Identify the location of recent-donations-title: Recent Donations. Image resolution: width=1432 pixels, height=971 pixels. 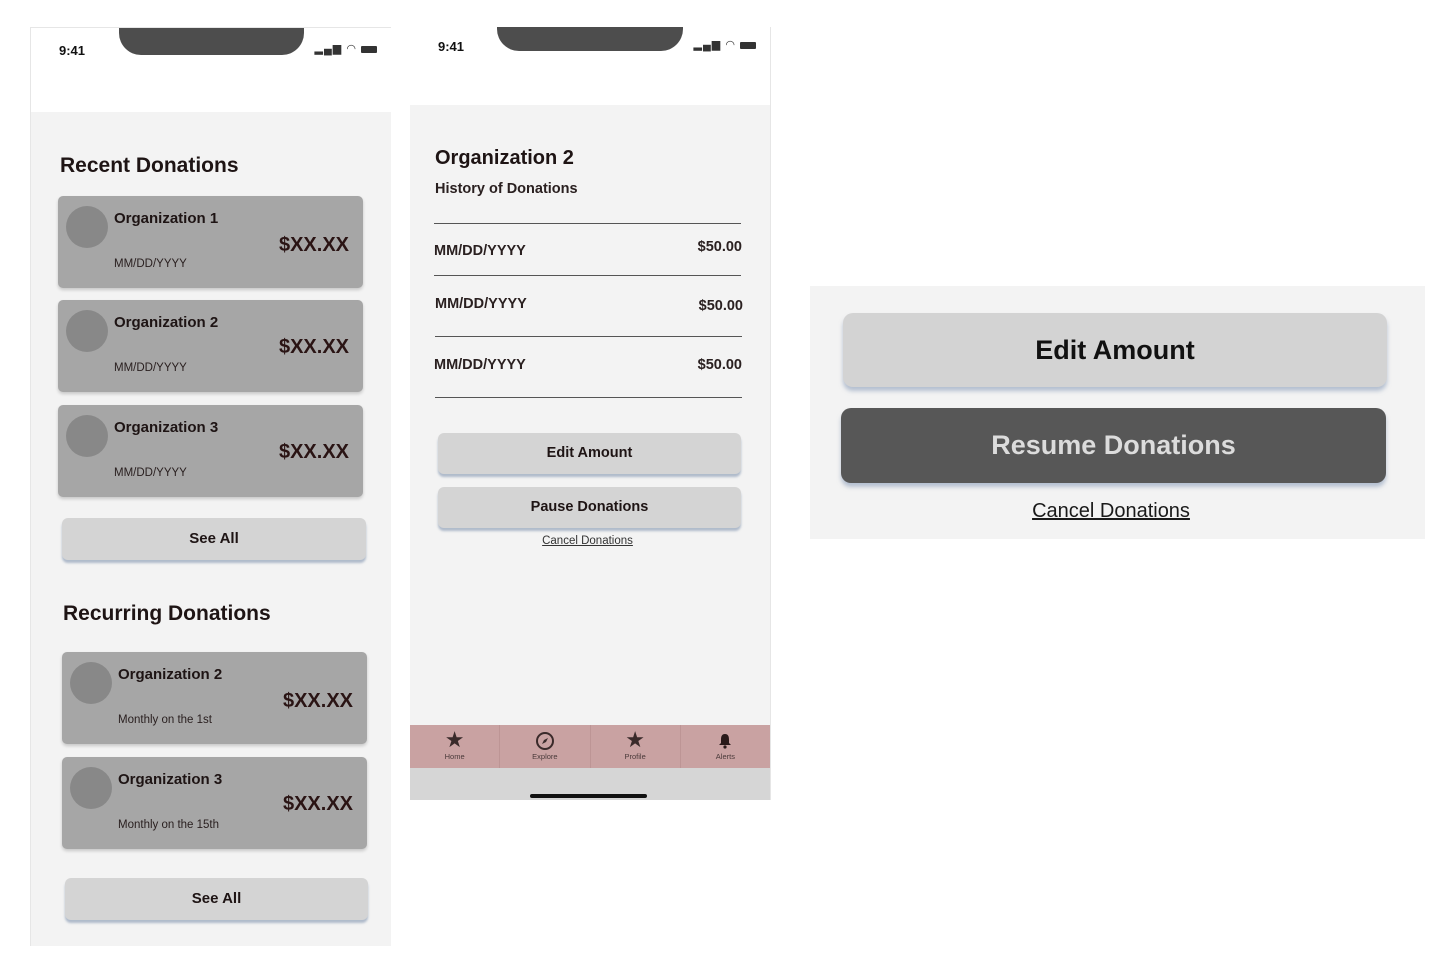
(149, 165).